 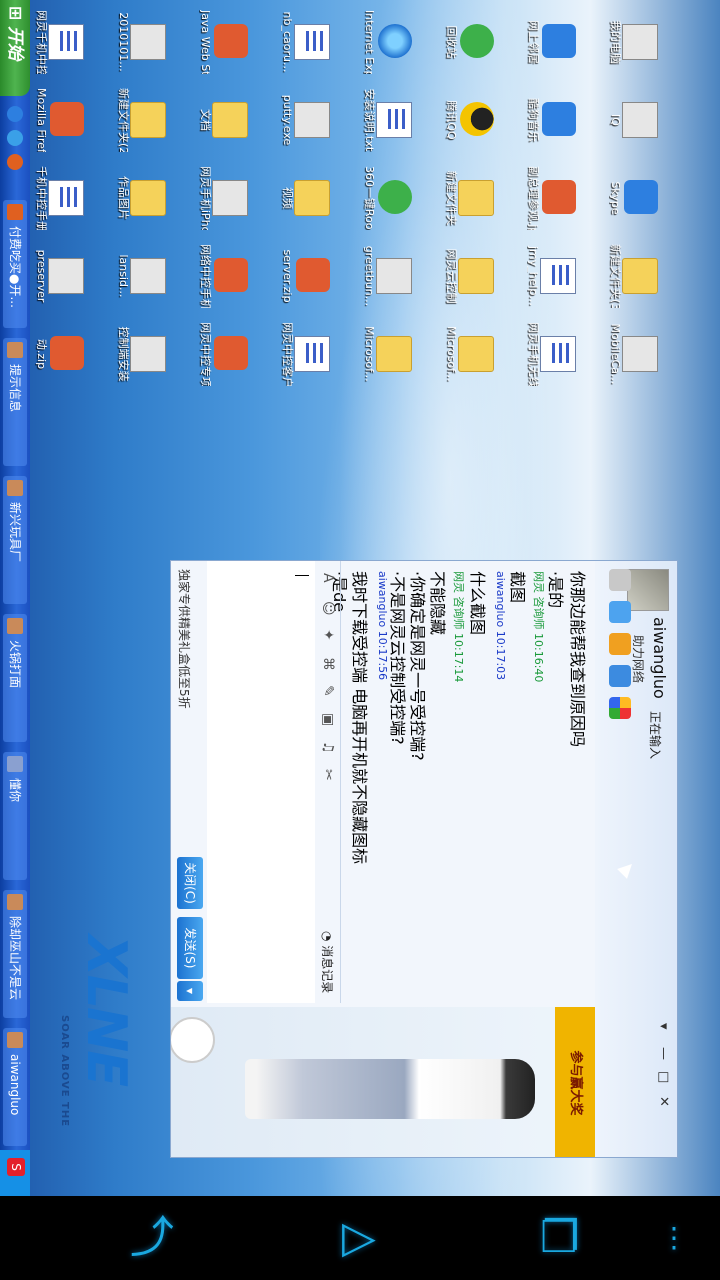 I want to click on desktop-icon: Mozilla Firefox, so click(x=54, y=120).